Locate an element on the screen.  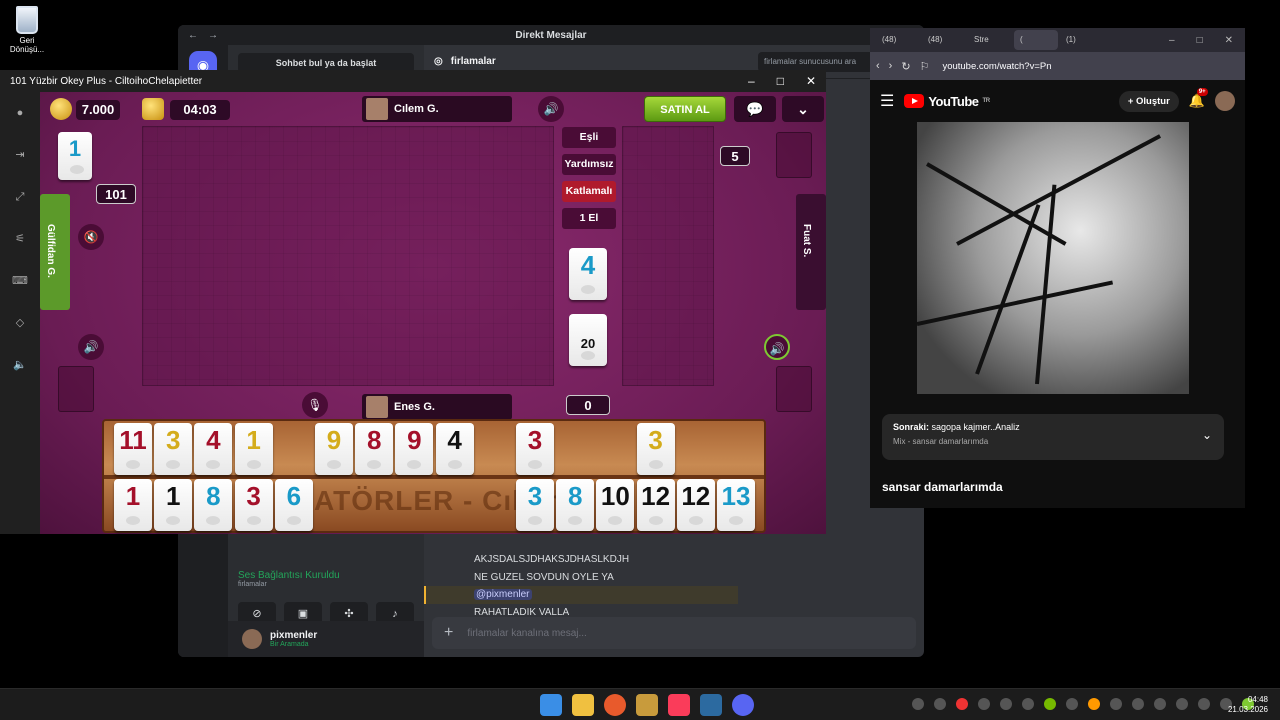
notifications-icon: 🔔 9+ is located at coordinates (1198, 98).